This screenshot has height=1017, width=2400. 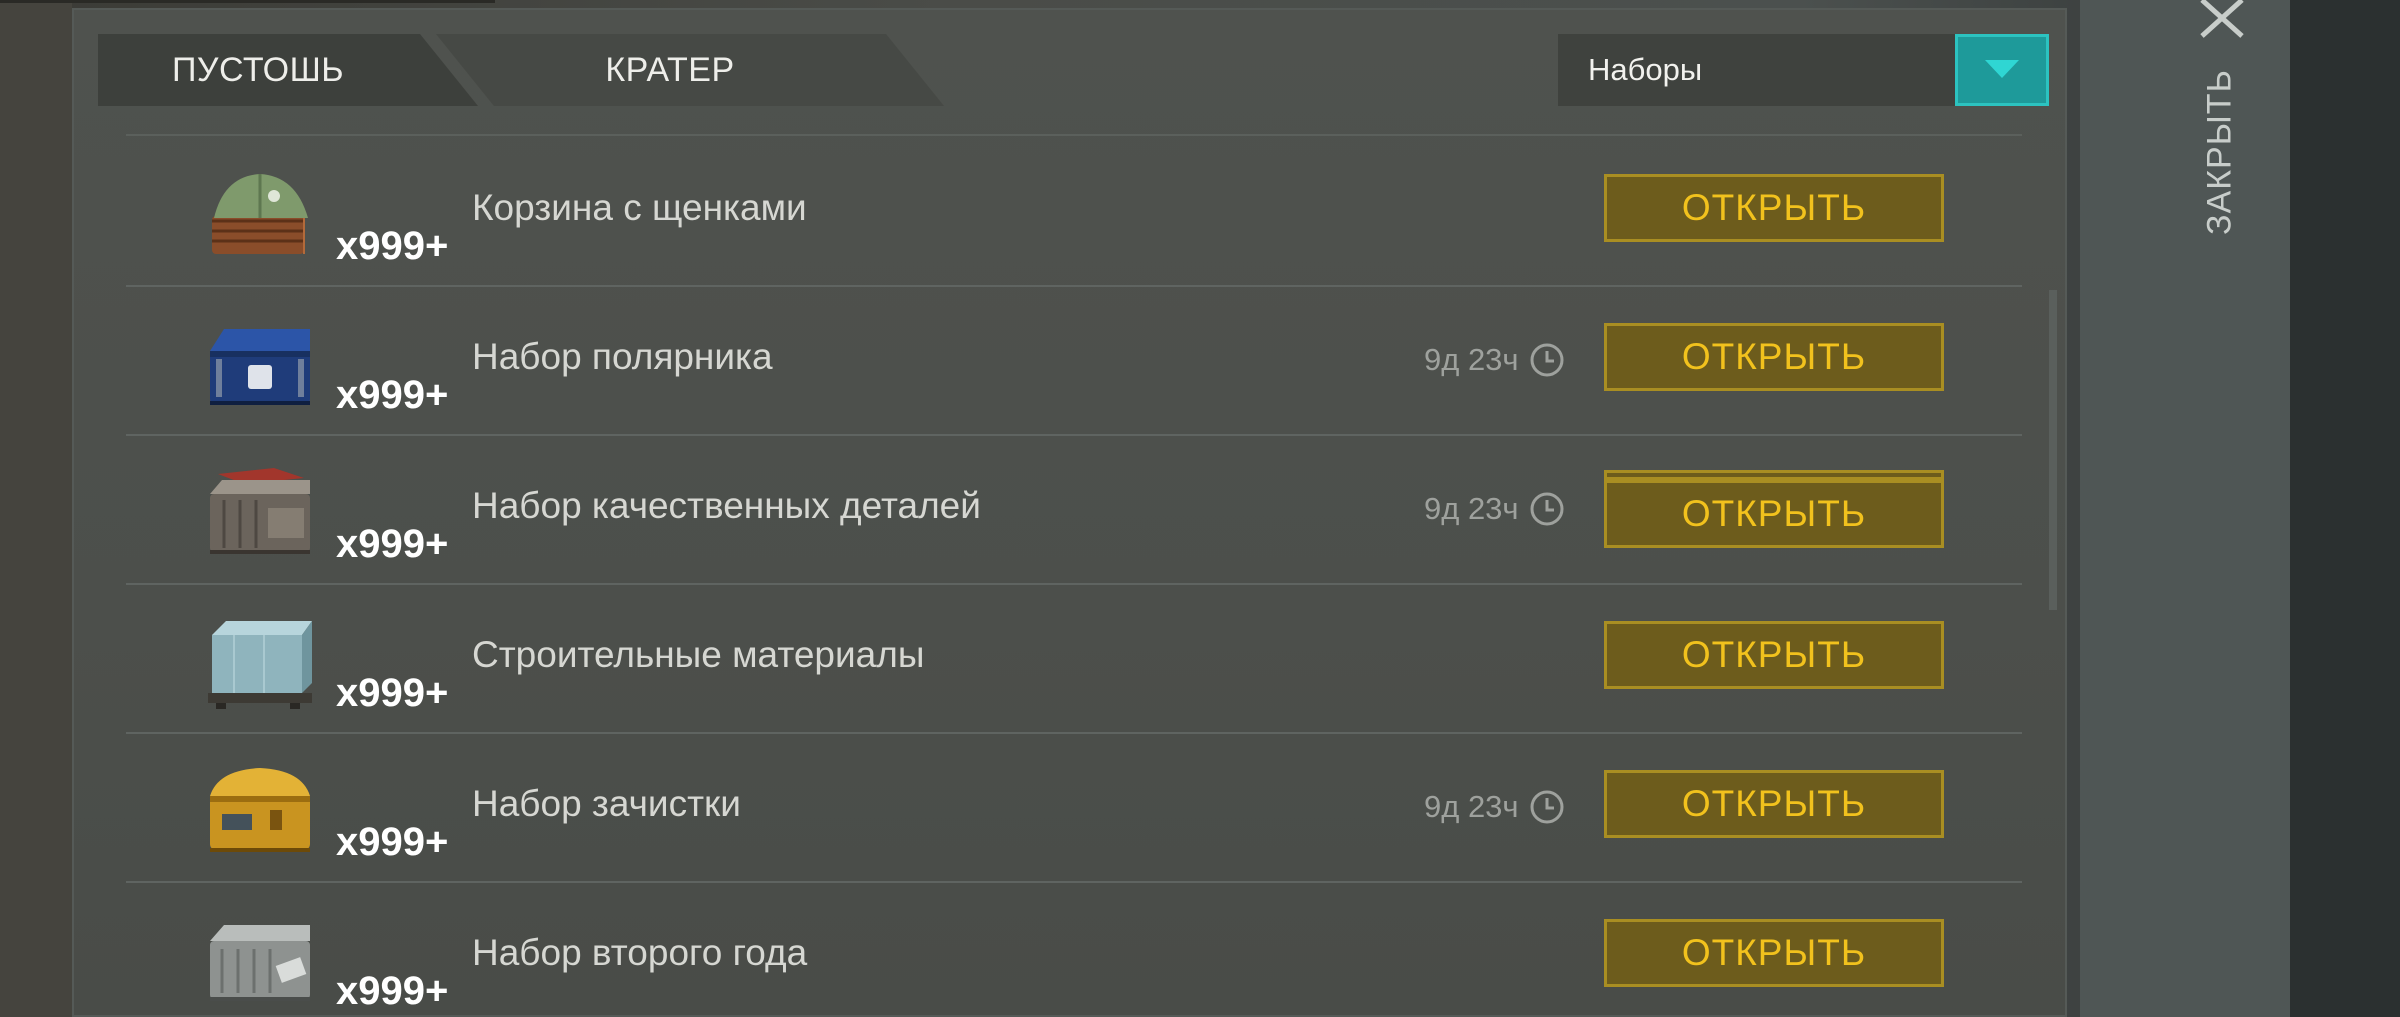 I want to click on close-icon, so click(x=2222, y=20).